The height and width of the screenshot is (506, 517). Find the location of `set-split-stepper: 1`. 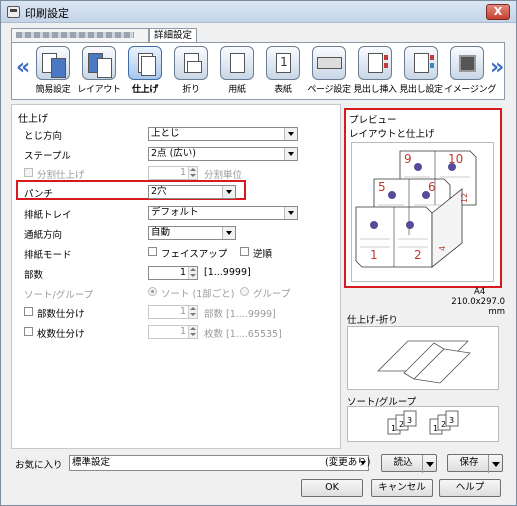

set-split-stepper: 1 is located at coordinates (173, 312).